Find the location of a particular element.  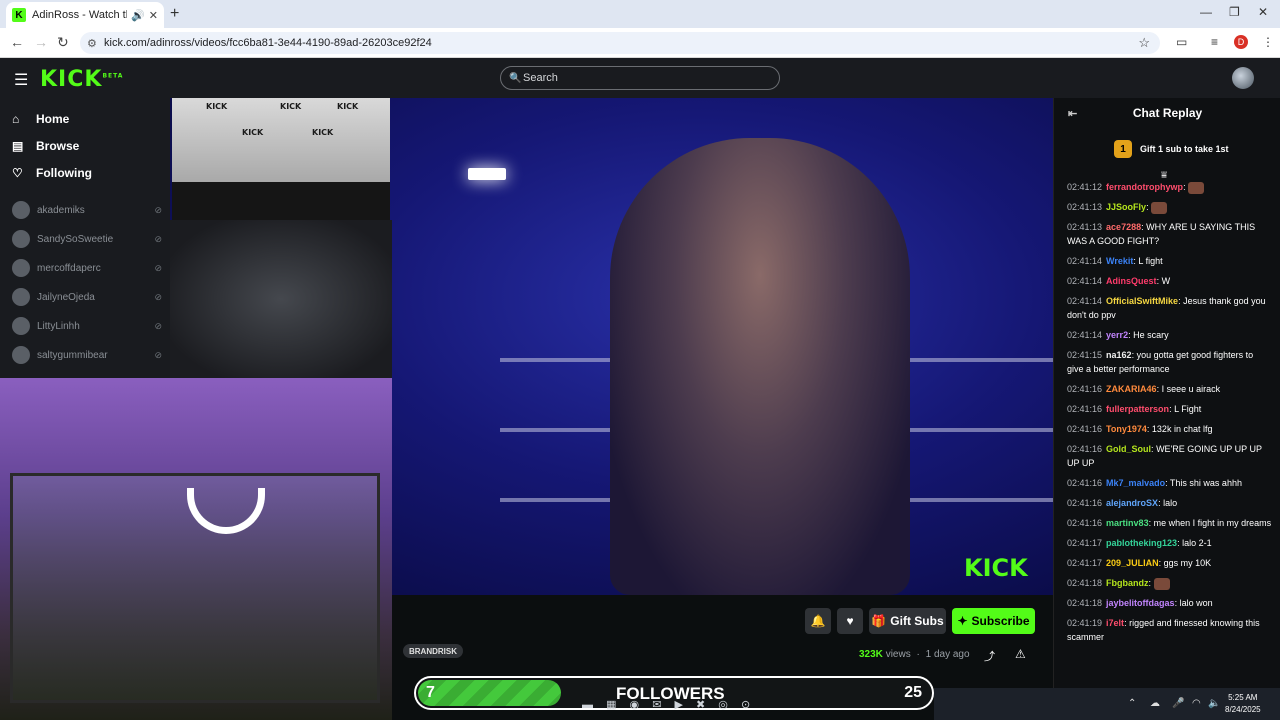

message-username: Fbgbandz is located at coordinates (1127, 583).